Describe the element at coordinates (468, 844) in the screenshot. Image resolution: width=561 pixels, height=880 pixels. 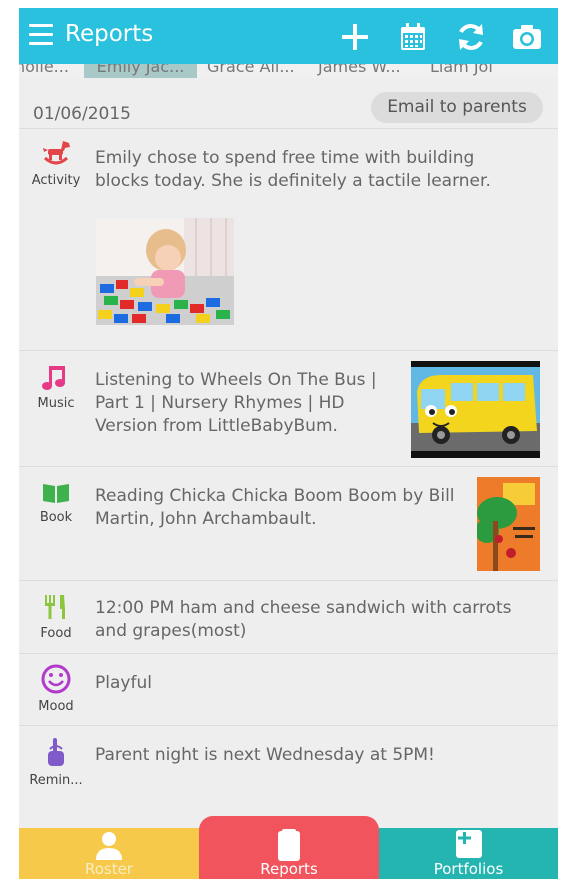
I see `portfolio-icon` at that location.